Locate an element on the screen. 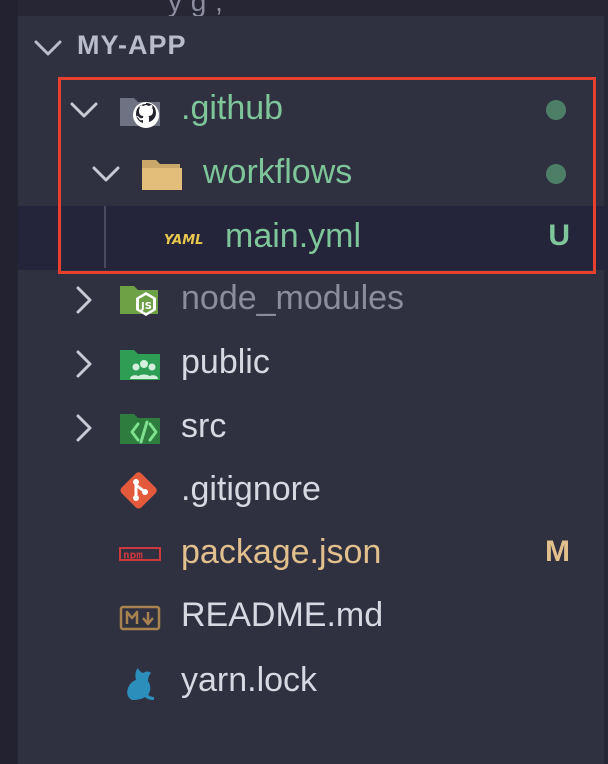 This screenshot has height=764, width=608. tree-item-label: yarn.lock is located at coordinates (249, 680).